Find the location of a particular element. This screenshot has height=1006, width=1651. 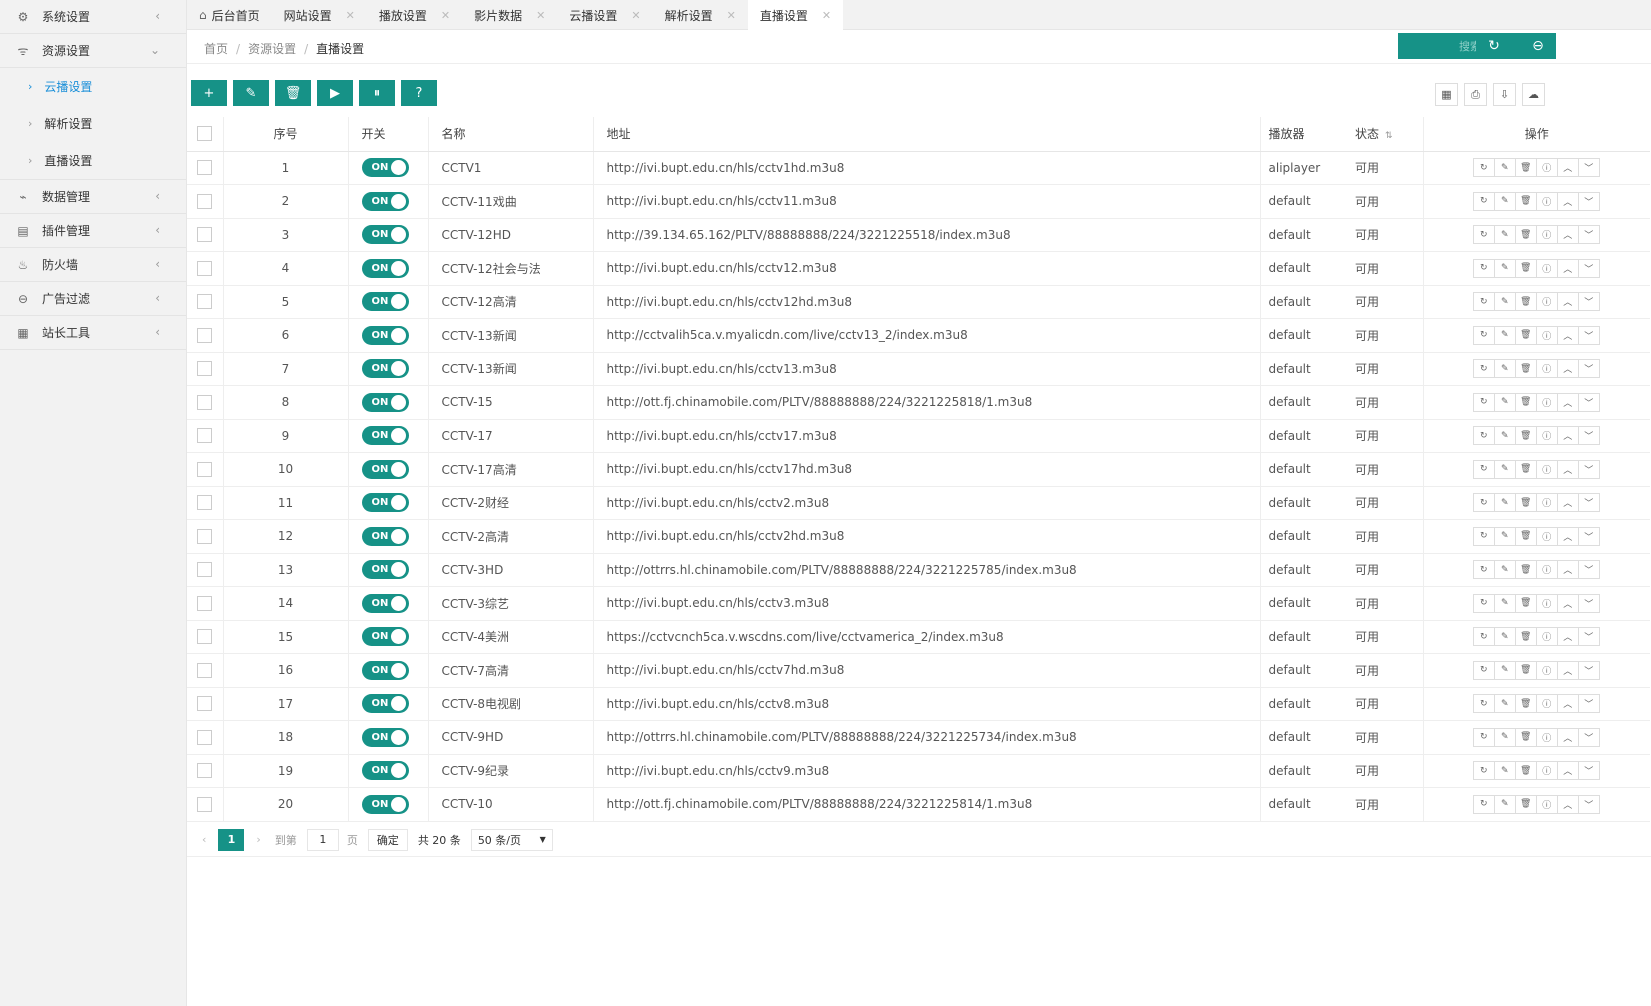

sidebar-item-6: ▦ 站长工具 ‹ is located at coordinates (93, 333).